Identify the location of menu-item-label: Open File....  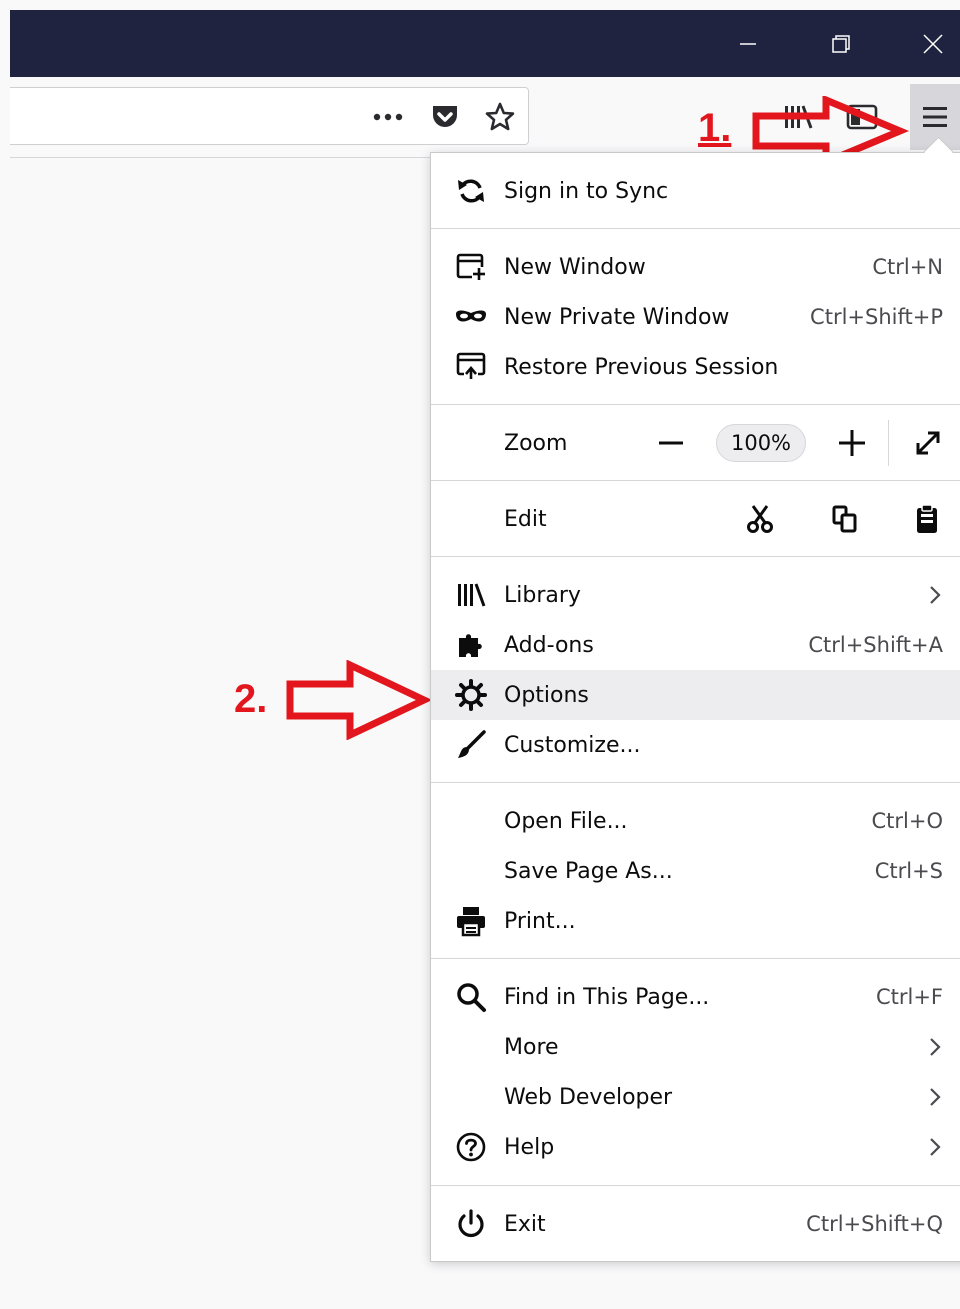
(566, 821).